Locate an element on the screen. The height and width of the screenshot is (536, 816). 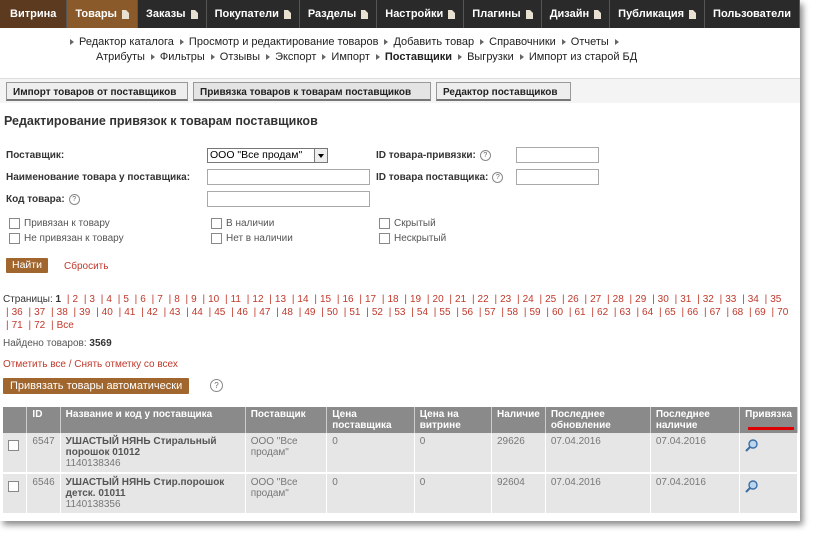
page-link: 56 is located at coordinates (467, 312).